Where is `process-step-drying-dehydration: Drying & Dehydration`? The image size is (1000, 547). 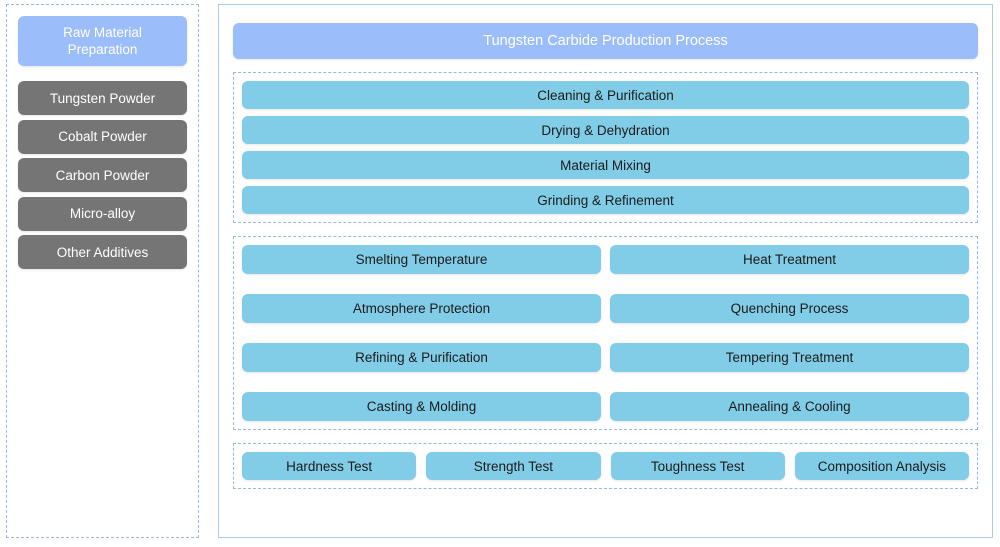 process-step-drying-dehydration: Drying & Dehydration is located at coordinates (605, 130).